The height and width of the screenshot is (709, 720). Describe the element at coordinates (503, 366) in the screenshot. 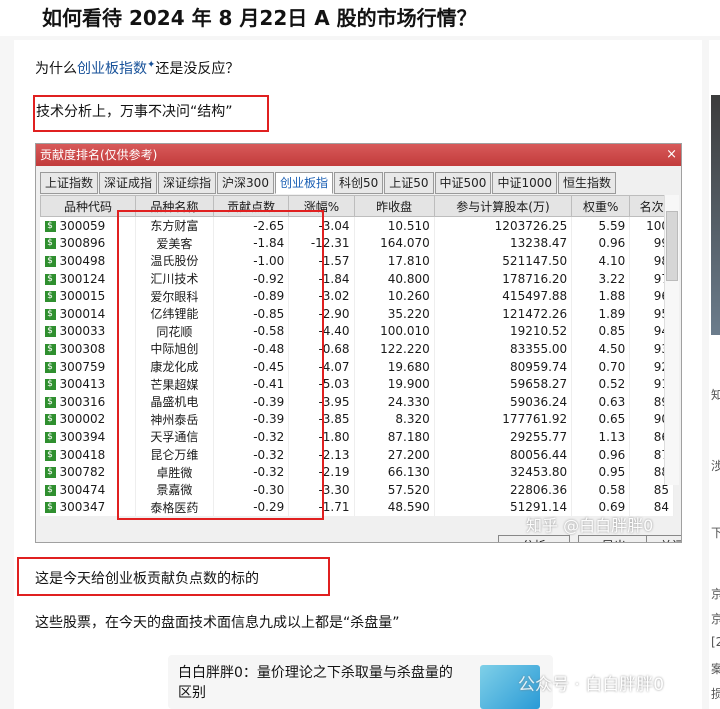

I see `table-cell: 80959.74` at that location.